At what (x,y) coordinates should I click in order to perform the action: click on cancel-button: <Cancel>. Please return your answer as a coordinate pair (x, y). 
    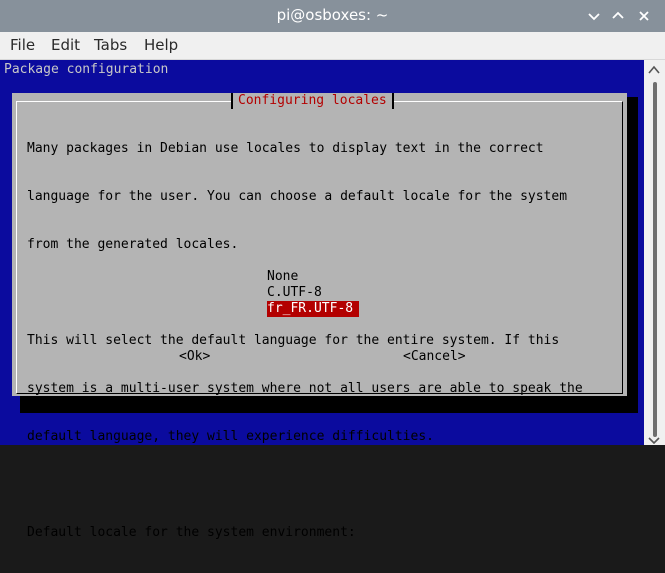
    Looking at the image, I should click on (434, 356).